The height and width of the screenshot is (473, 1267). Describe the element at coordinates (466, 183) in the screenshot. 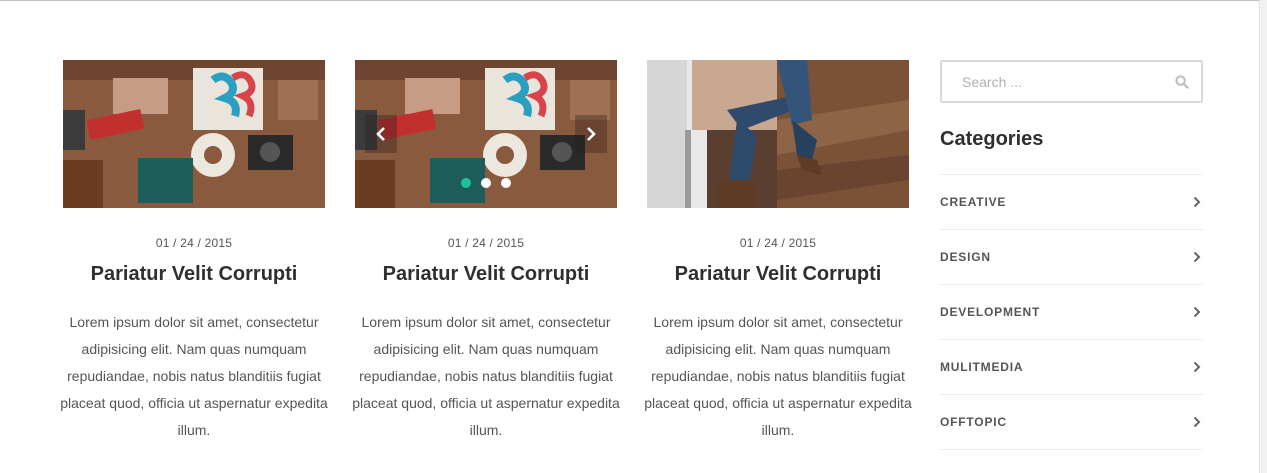

I see `slider-dot-active` at that location.